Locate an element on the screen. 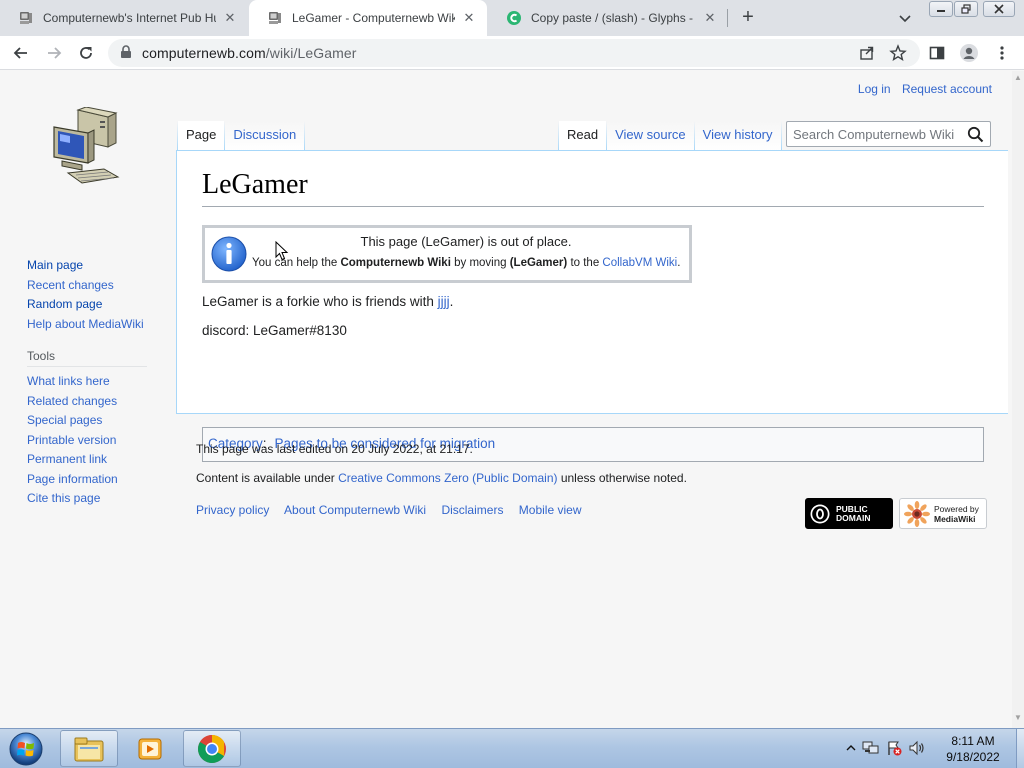 This screenshot has height=768, width=1024. tab-view-history: View history is located at coordinates (737, 136).